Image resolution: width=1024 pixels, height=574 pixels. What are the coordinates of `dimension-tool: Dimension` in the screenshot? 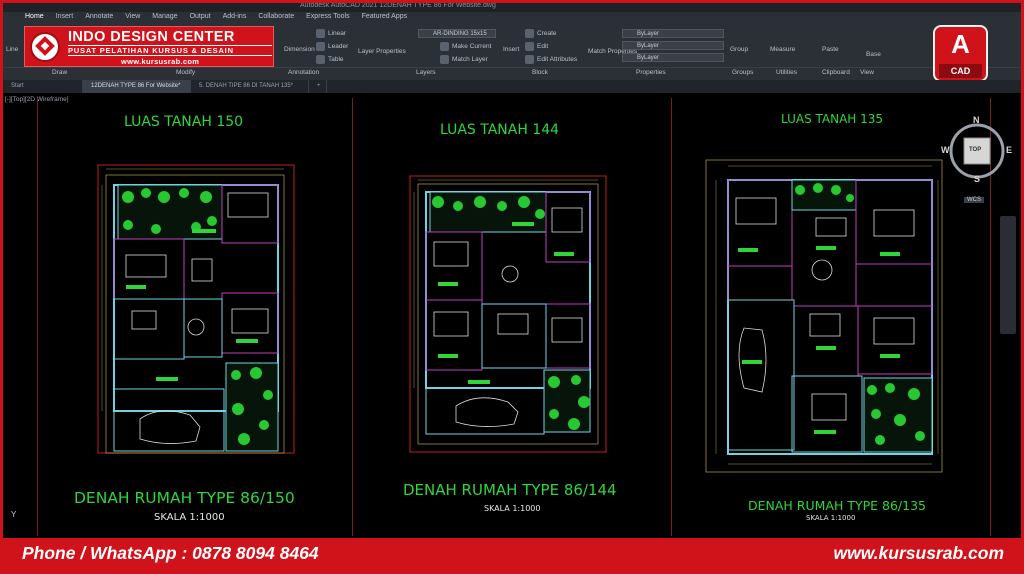 It's located at (299, 49).